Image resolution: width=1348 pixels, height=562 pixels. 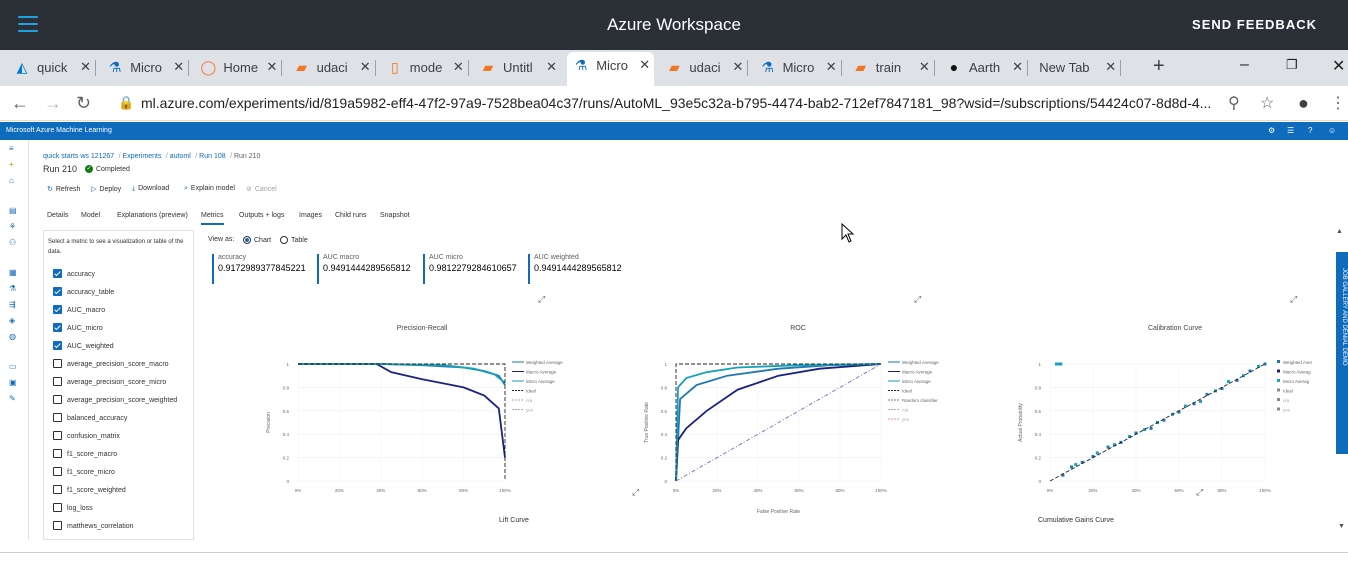 What do you see at coordinates (1341, 526) in the screenshot?
I see `scroll-down-icon: ▼` at bounding box center [1341, 526].